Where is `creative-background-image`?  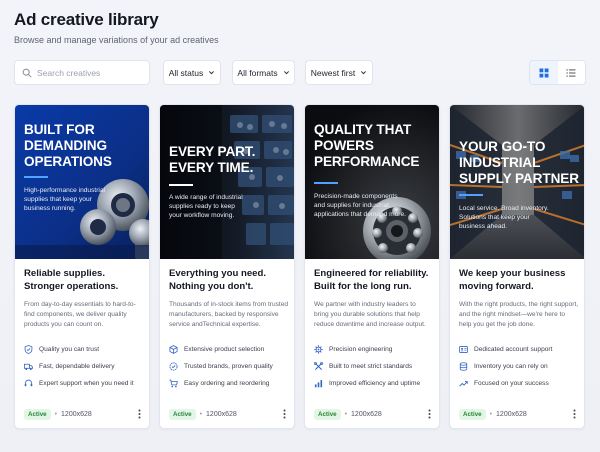 creative-background-image is located at coordinates (227, 182).